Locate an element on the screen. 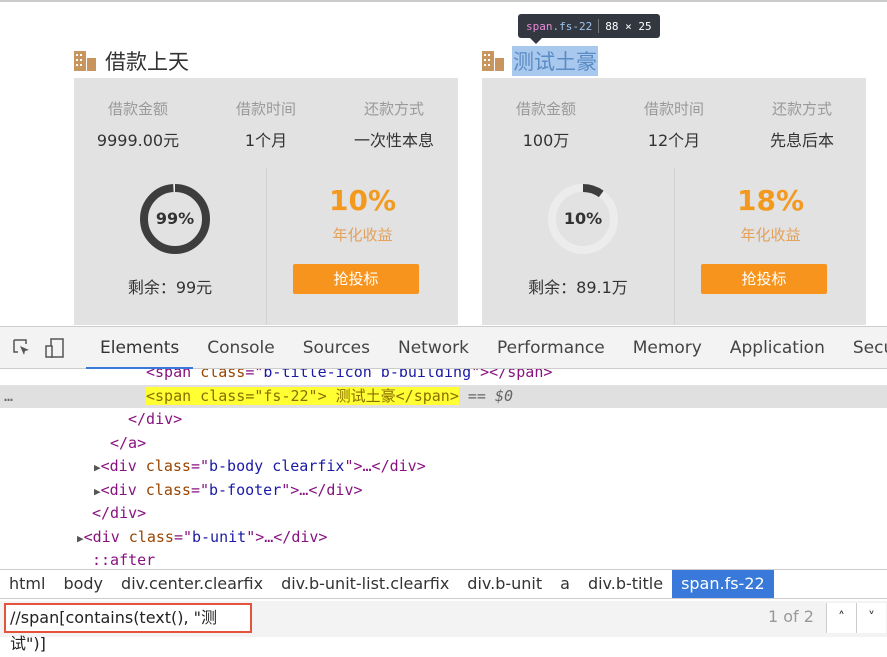 The width and height of the screenshot is (887, 657). match-count: 1 of 2 is located at coordinates (791, 616).